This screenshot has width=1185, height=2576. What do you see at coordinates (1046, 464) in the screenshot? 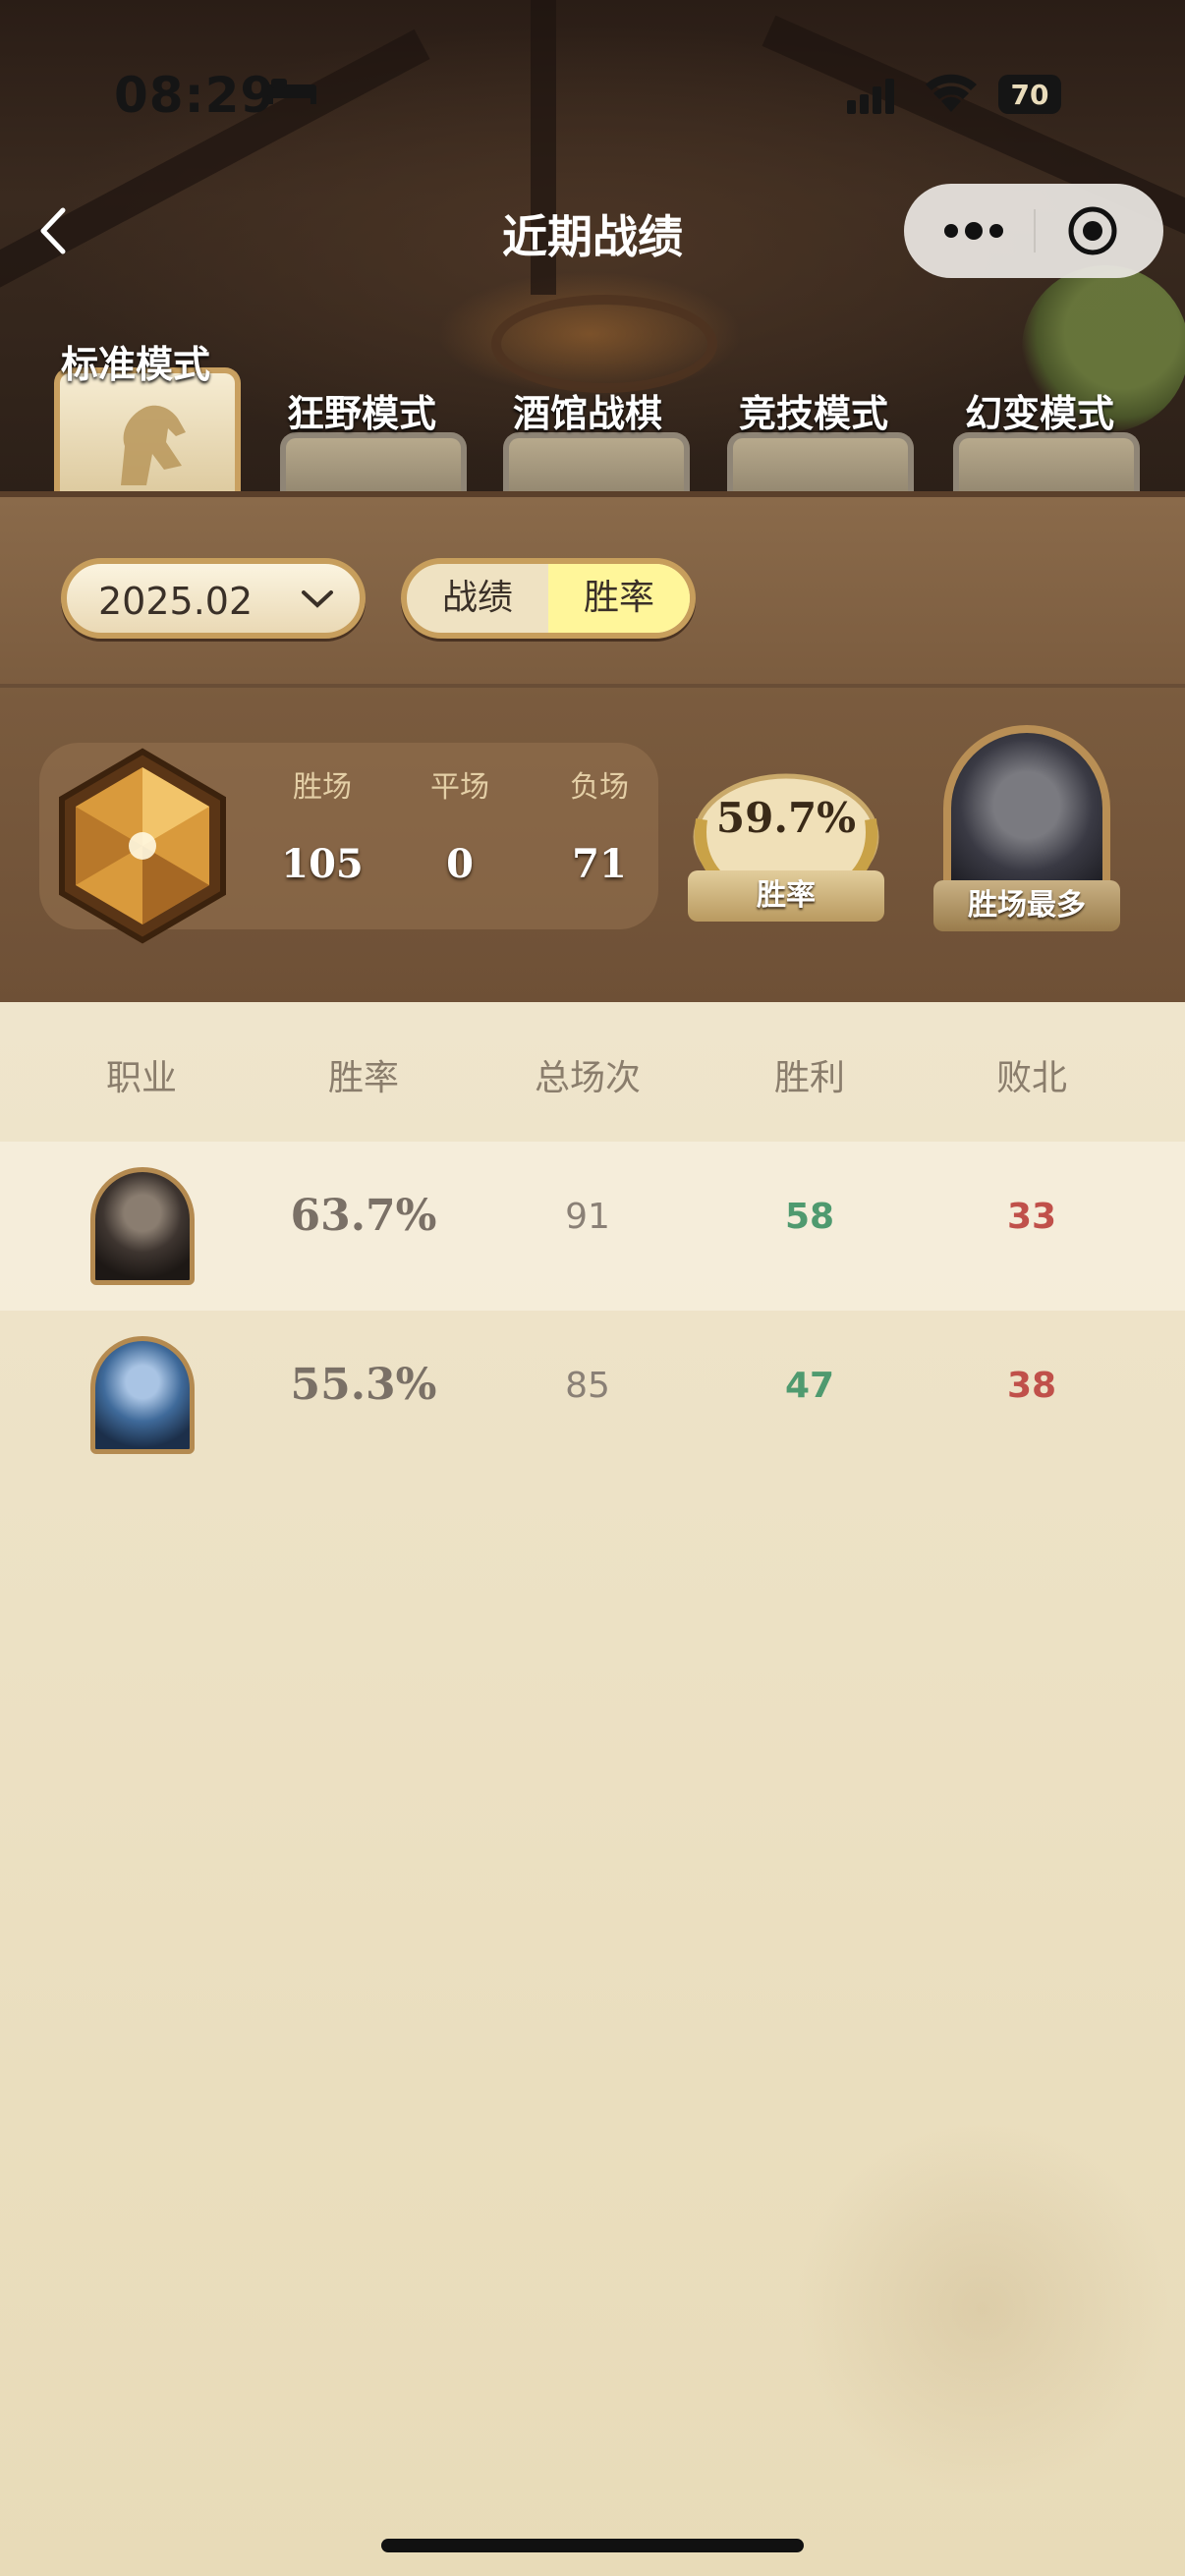
I see `tab-card-twist` at bounding box center [1046, 464].